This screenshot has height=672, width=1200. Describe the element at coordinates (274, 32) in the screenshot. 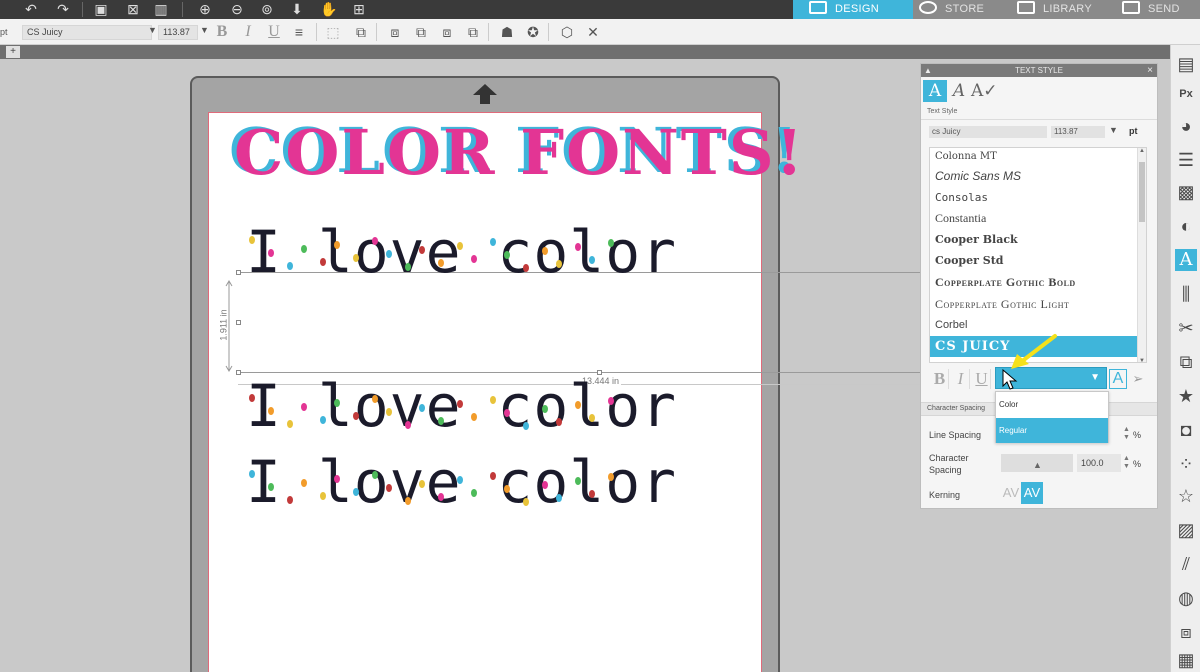

I see `underline-button: U` at that location.